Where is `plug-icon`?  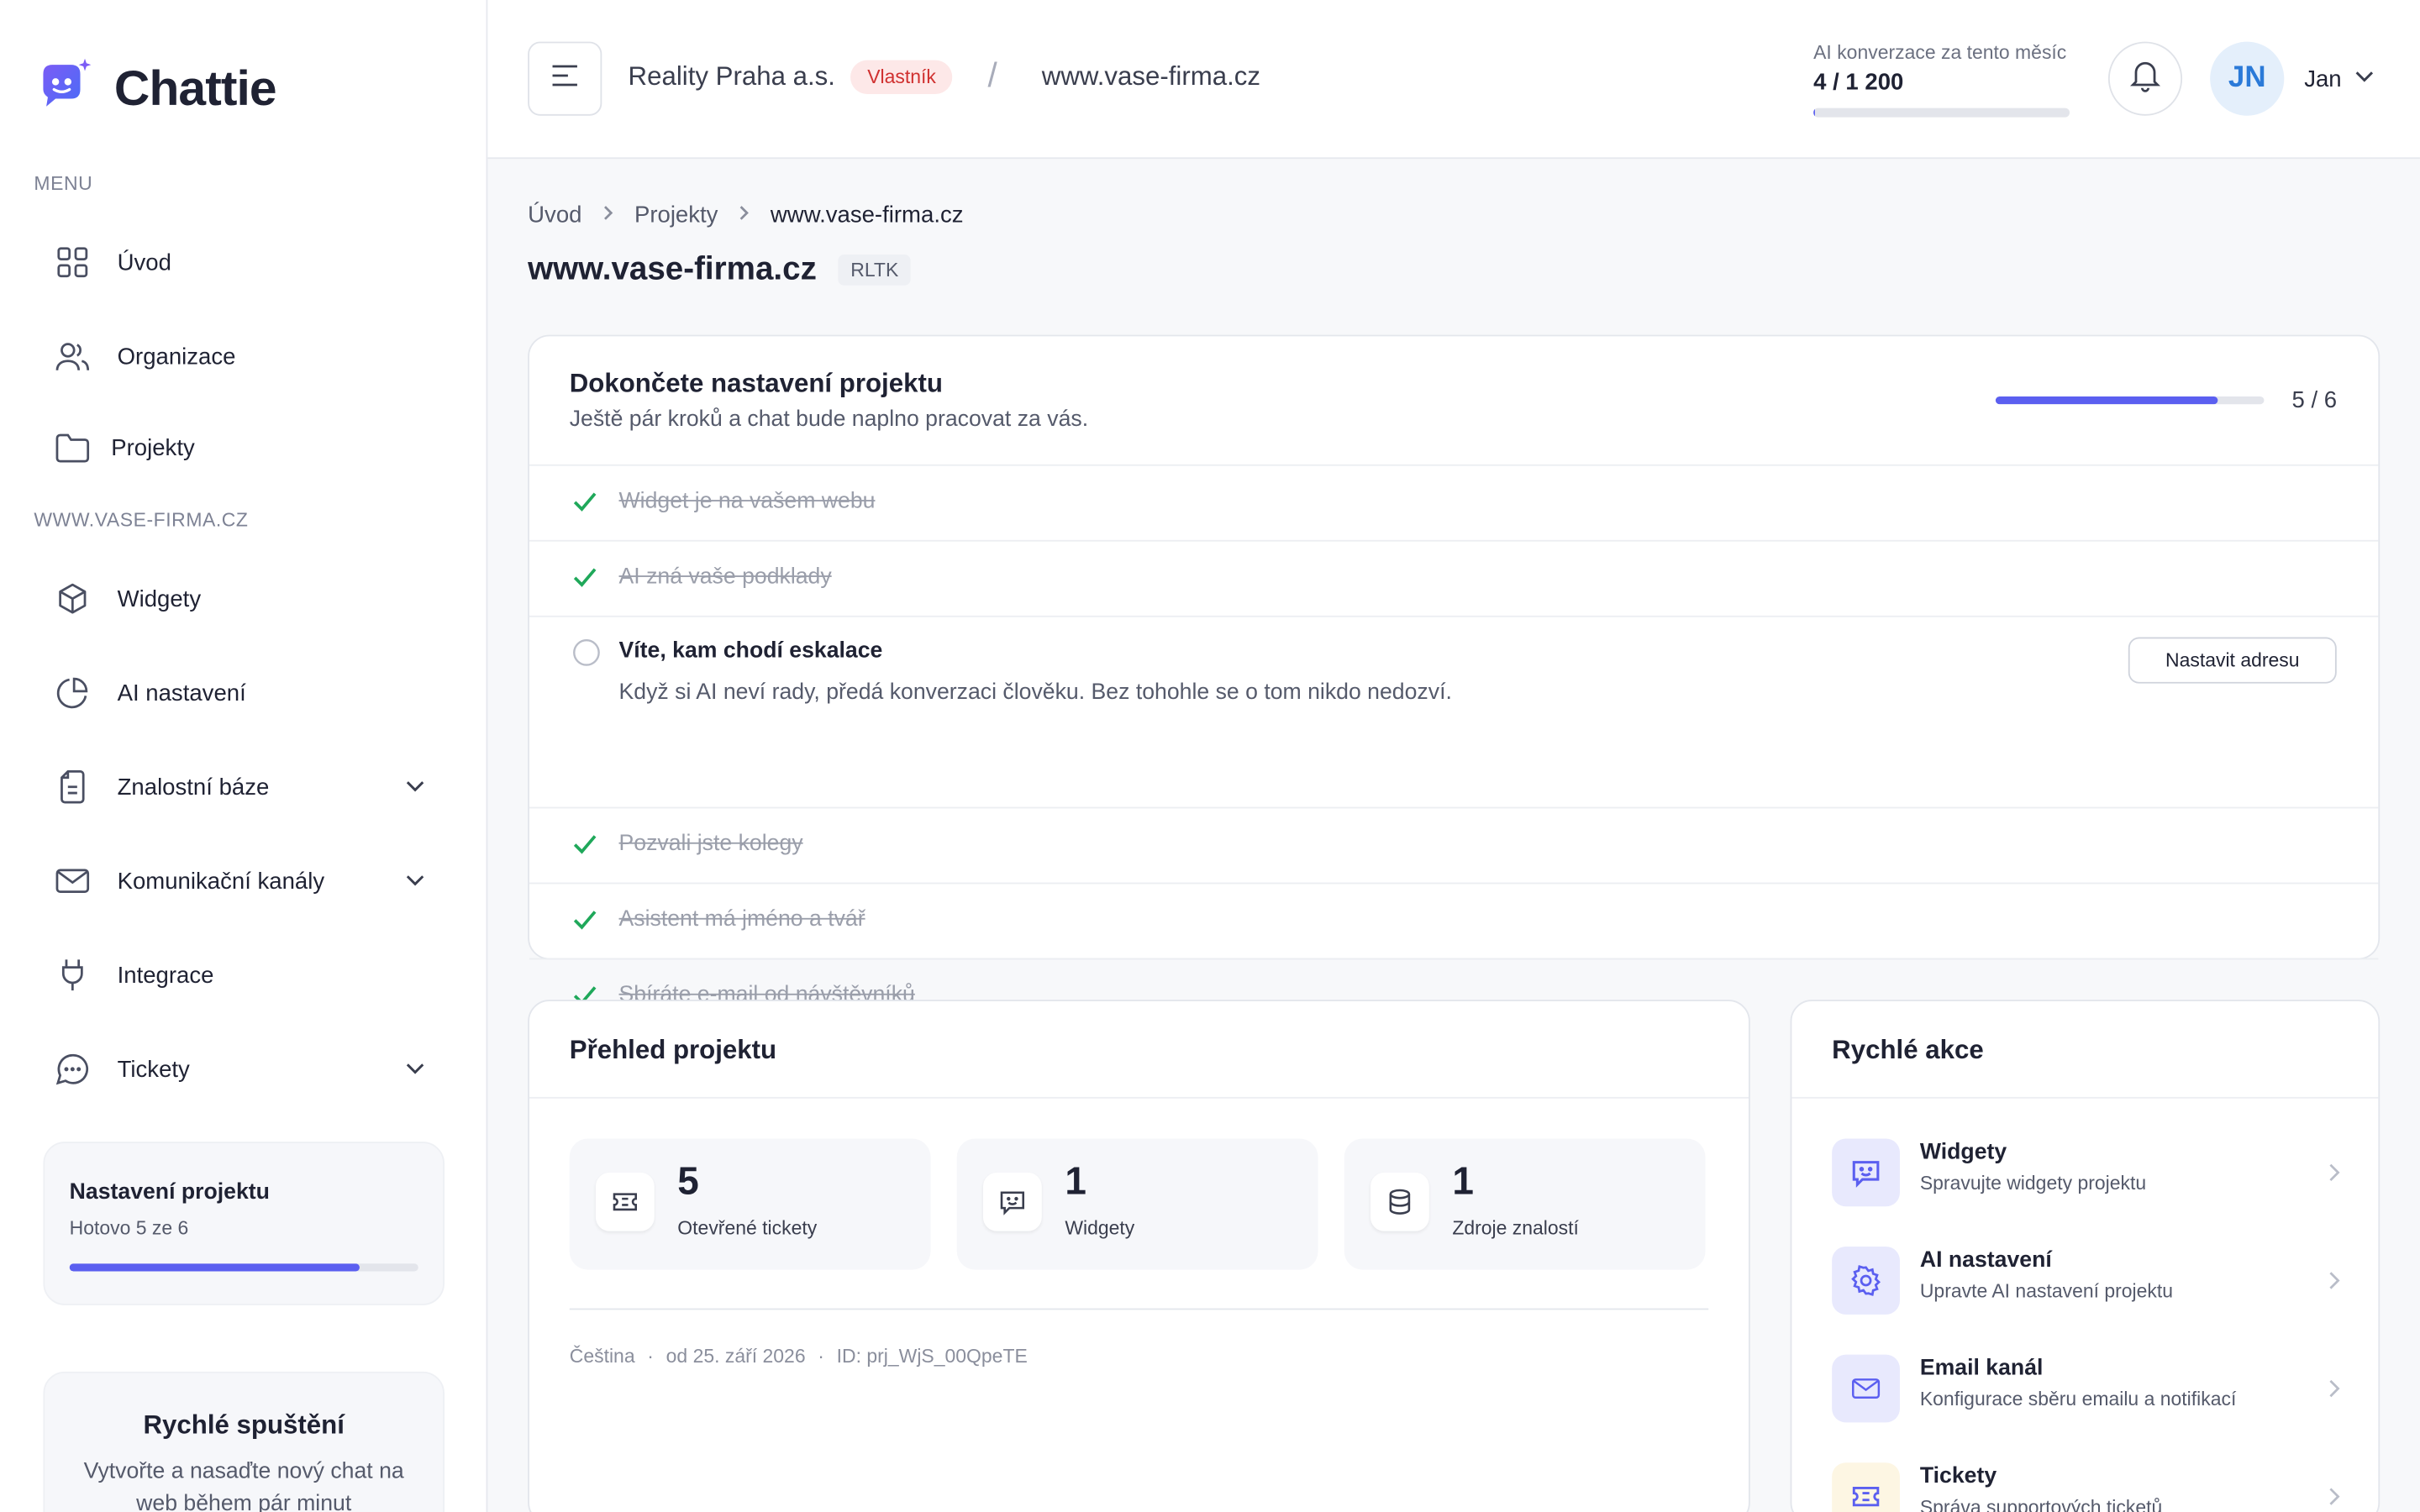
plug-icon is located at coordinates (72, 975).